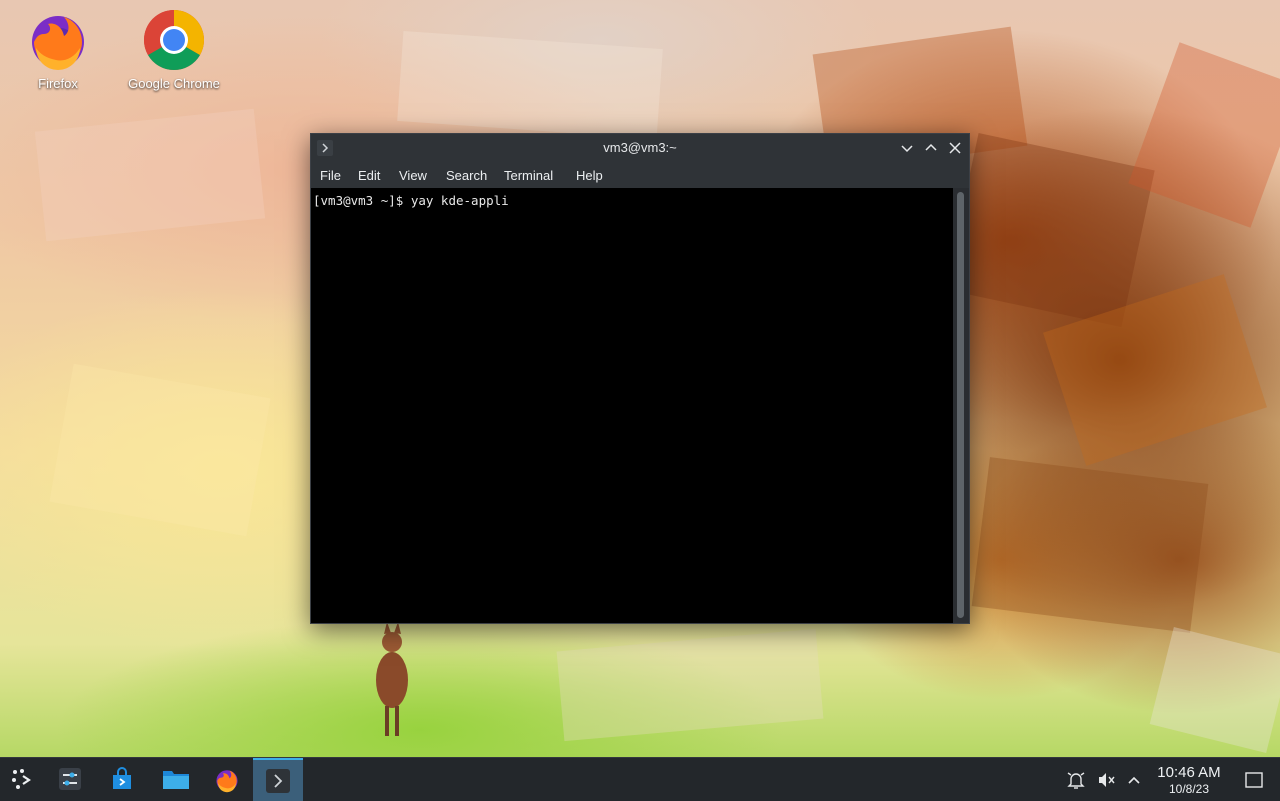 This screenshot has height=801, width=1280. Describe the element at coordinates (174, 40) in the screenshot. I see `chrome-icon` at that location.